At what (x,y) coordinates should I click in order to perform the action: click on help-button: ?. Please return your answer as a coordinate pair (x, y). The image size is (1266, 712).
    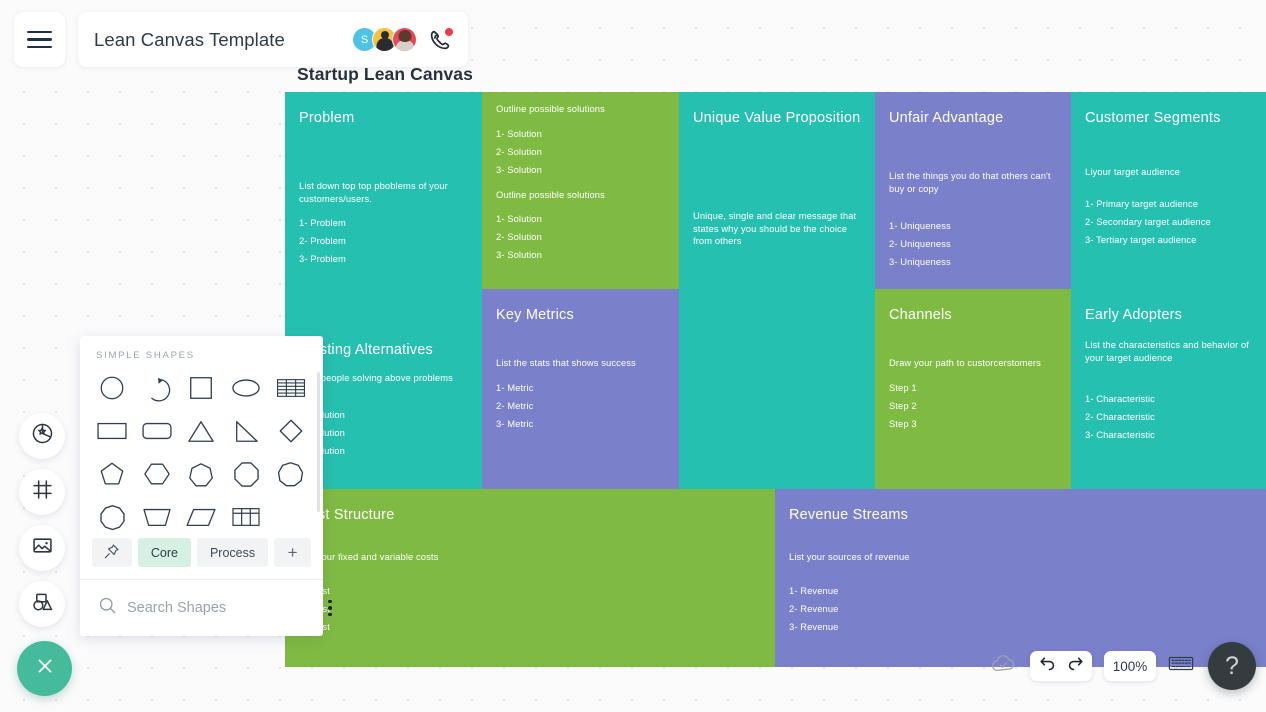
    Looking at the image, I should click on (1232, 666).